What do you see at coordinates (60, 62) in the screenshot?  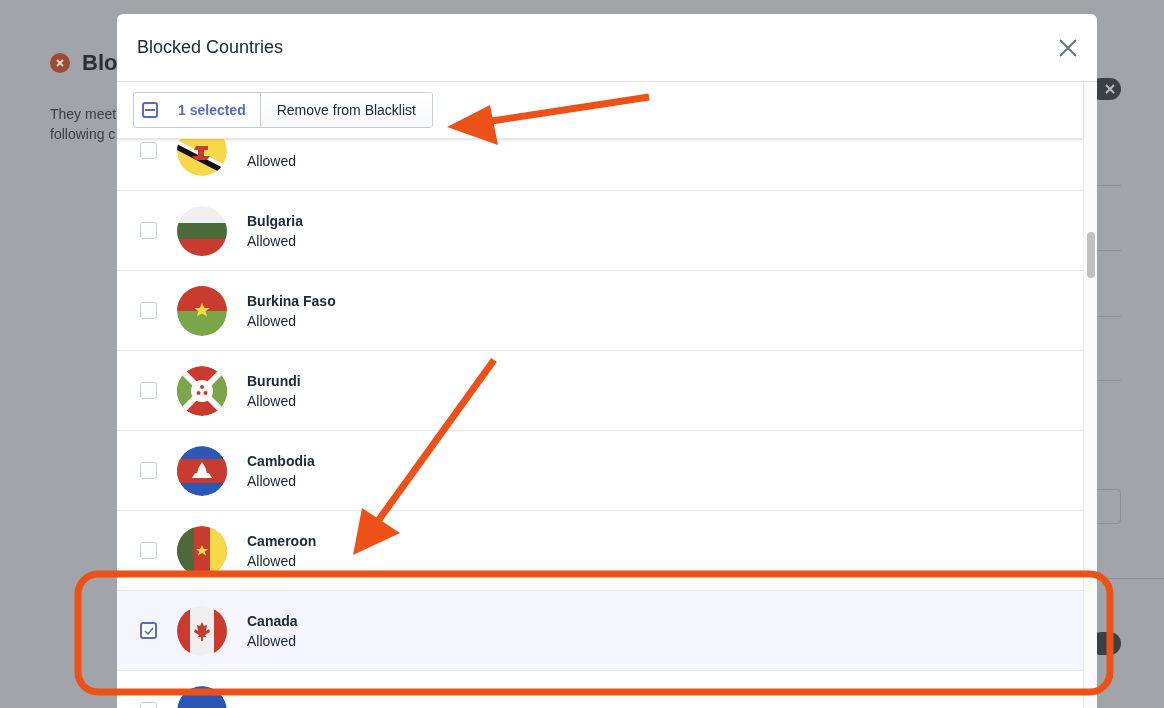 I see `error-icon` at bounding box center [60, 62].